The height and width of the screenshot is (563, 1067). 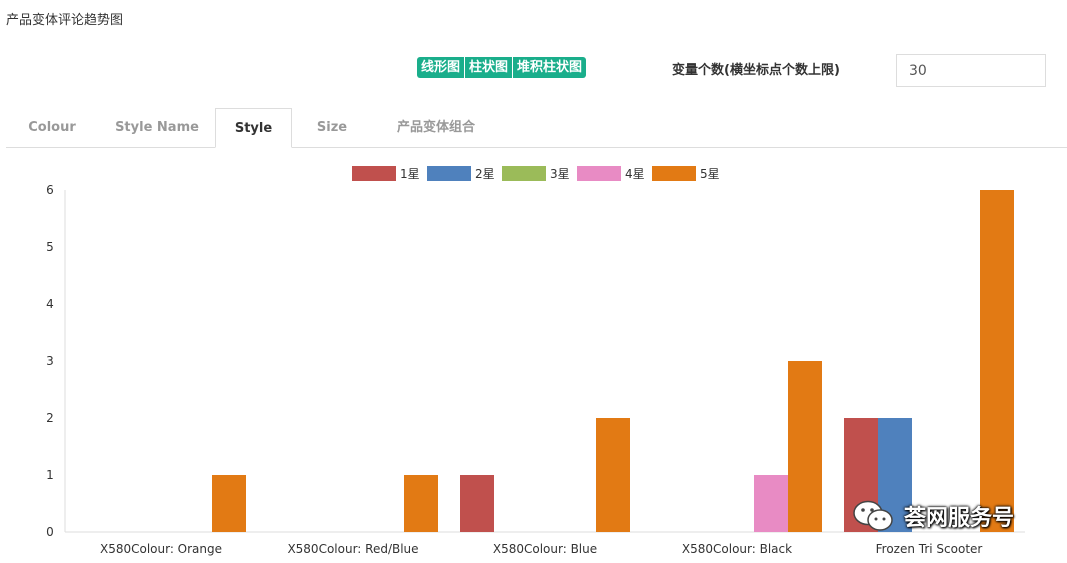 What do you see at coordinates (545, 549) in the screenshot?
I see `x-tick-label: X580Colour: Blue` at bounding box center [545, 549].